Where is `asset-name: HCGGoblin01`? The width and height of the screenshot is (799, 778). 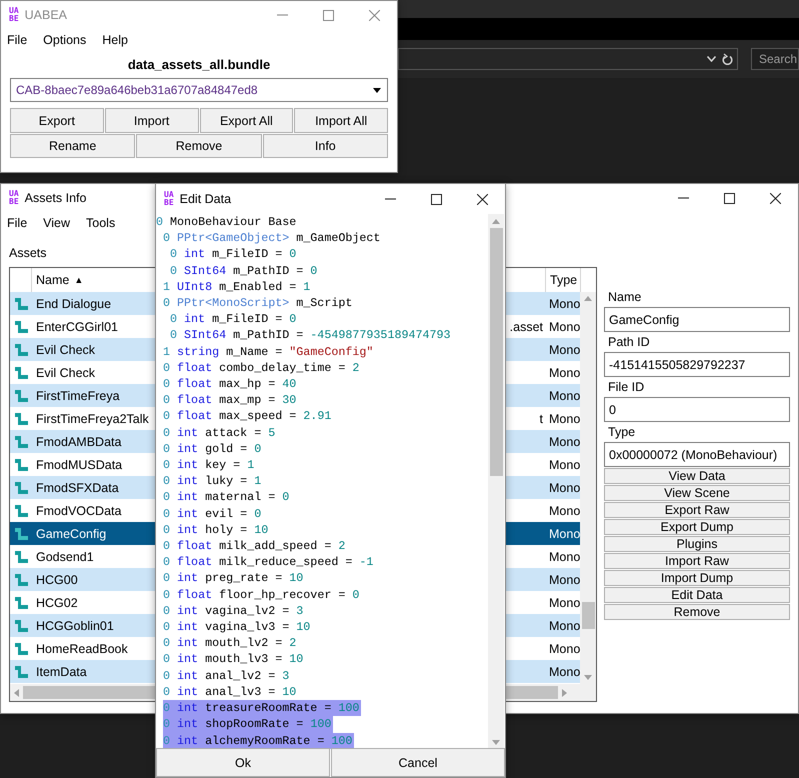
asset-name: HCGGoblin01 is located at coordinates (75, 625).